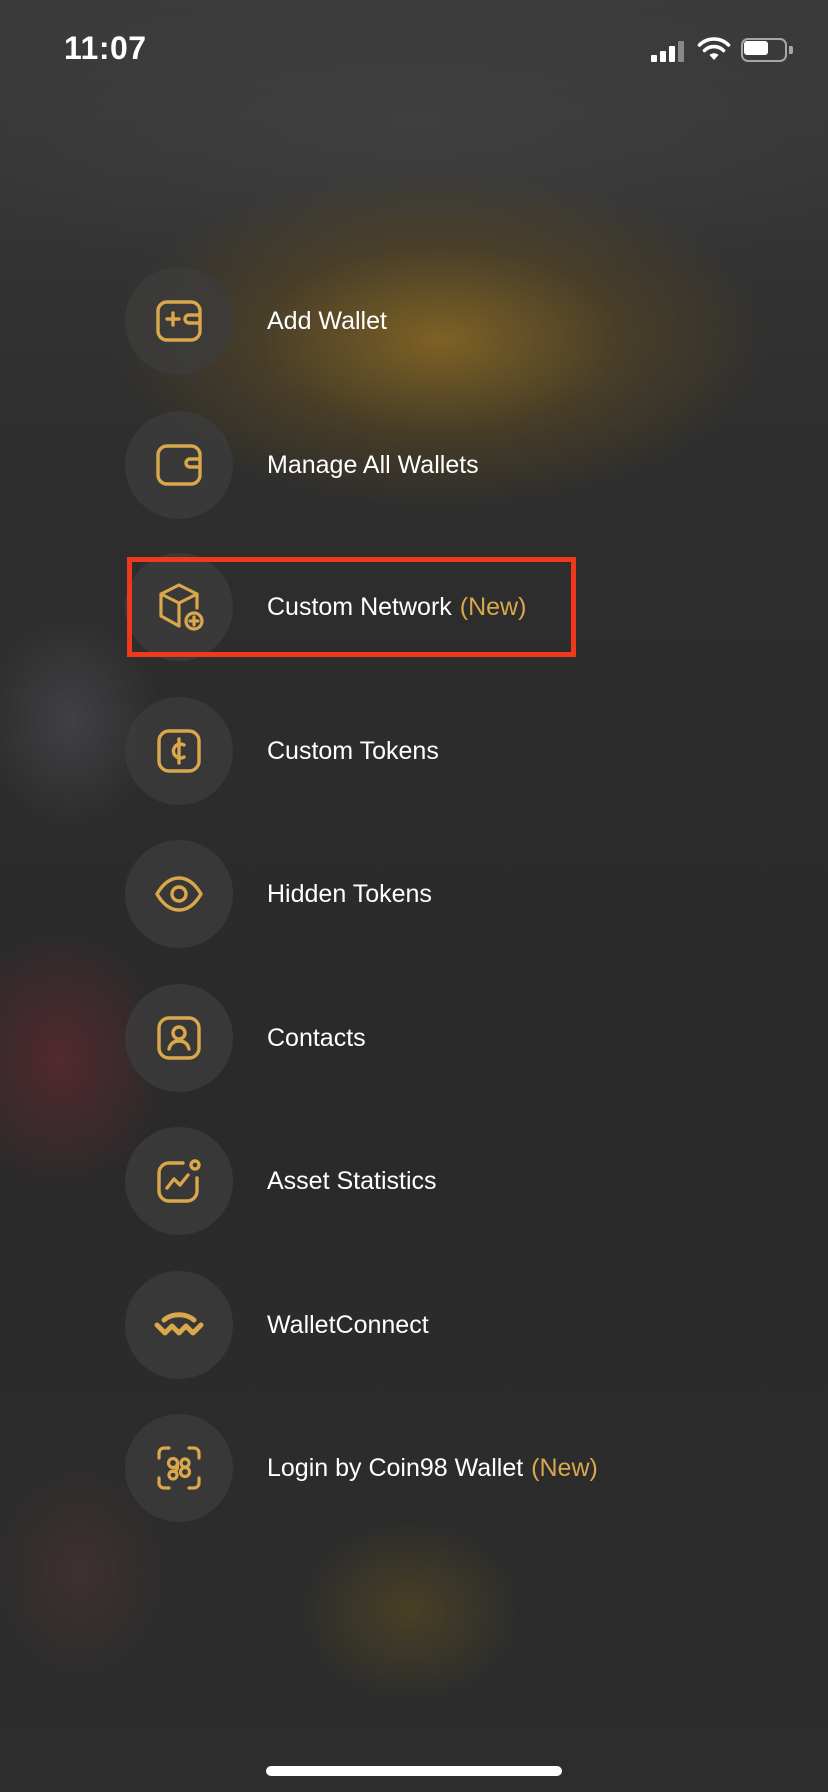  I want to click on walletconnect-icon, so click(179, 1325).